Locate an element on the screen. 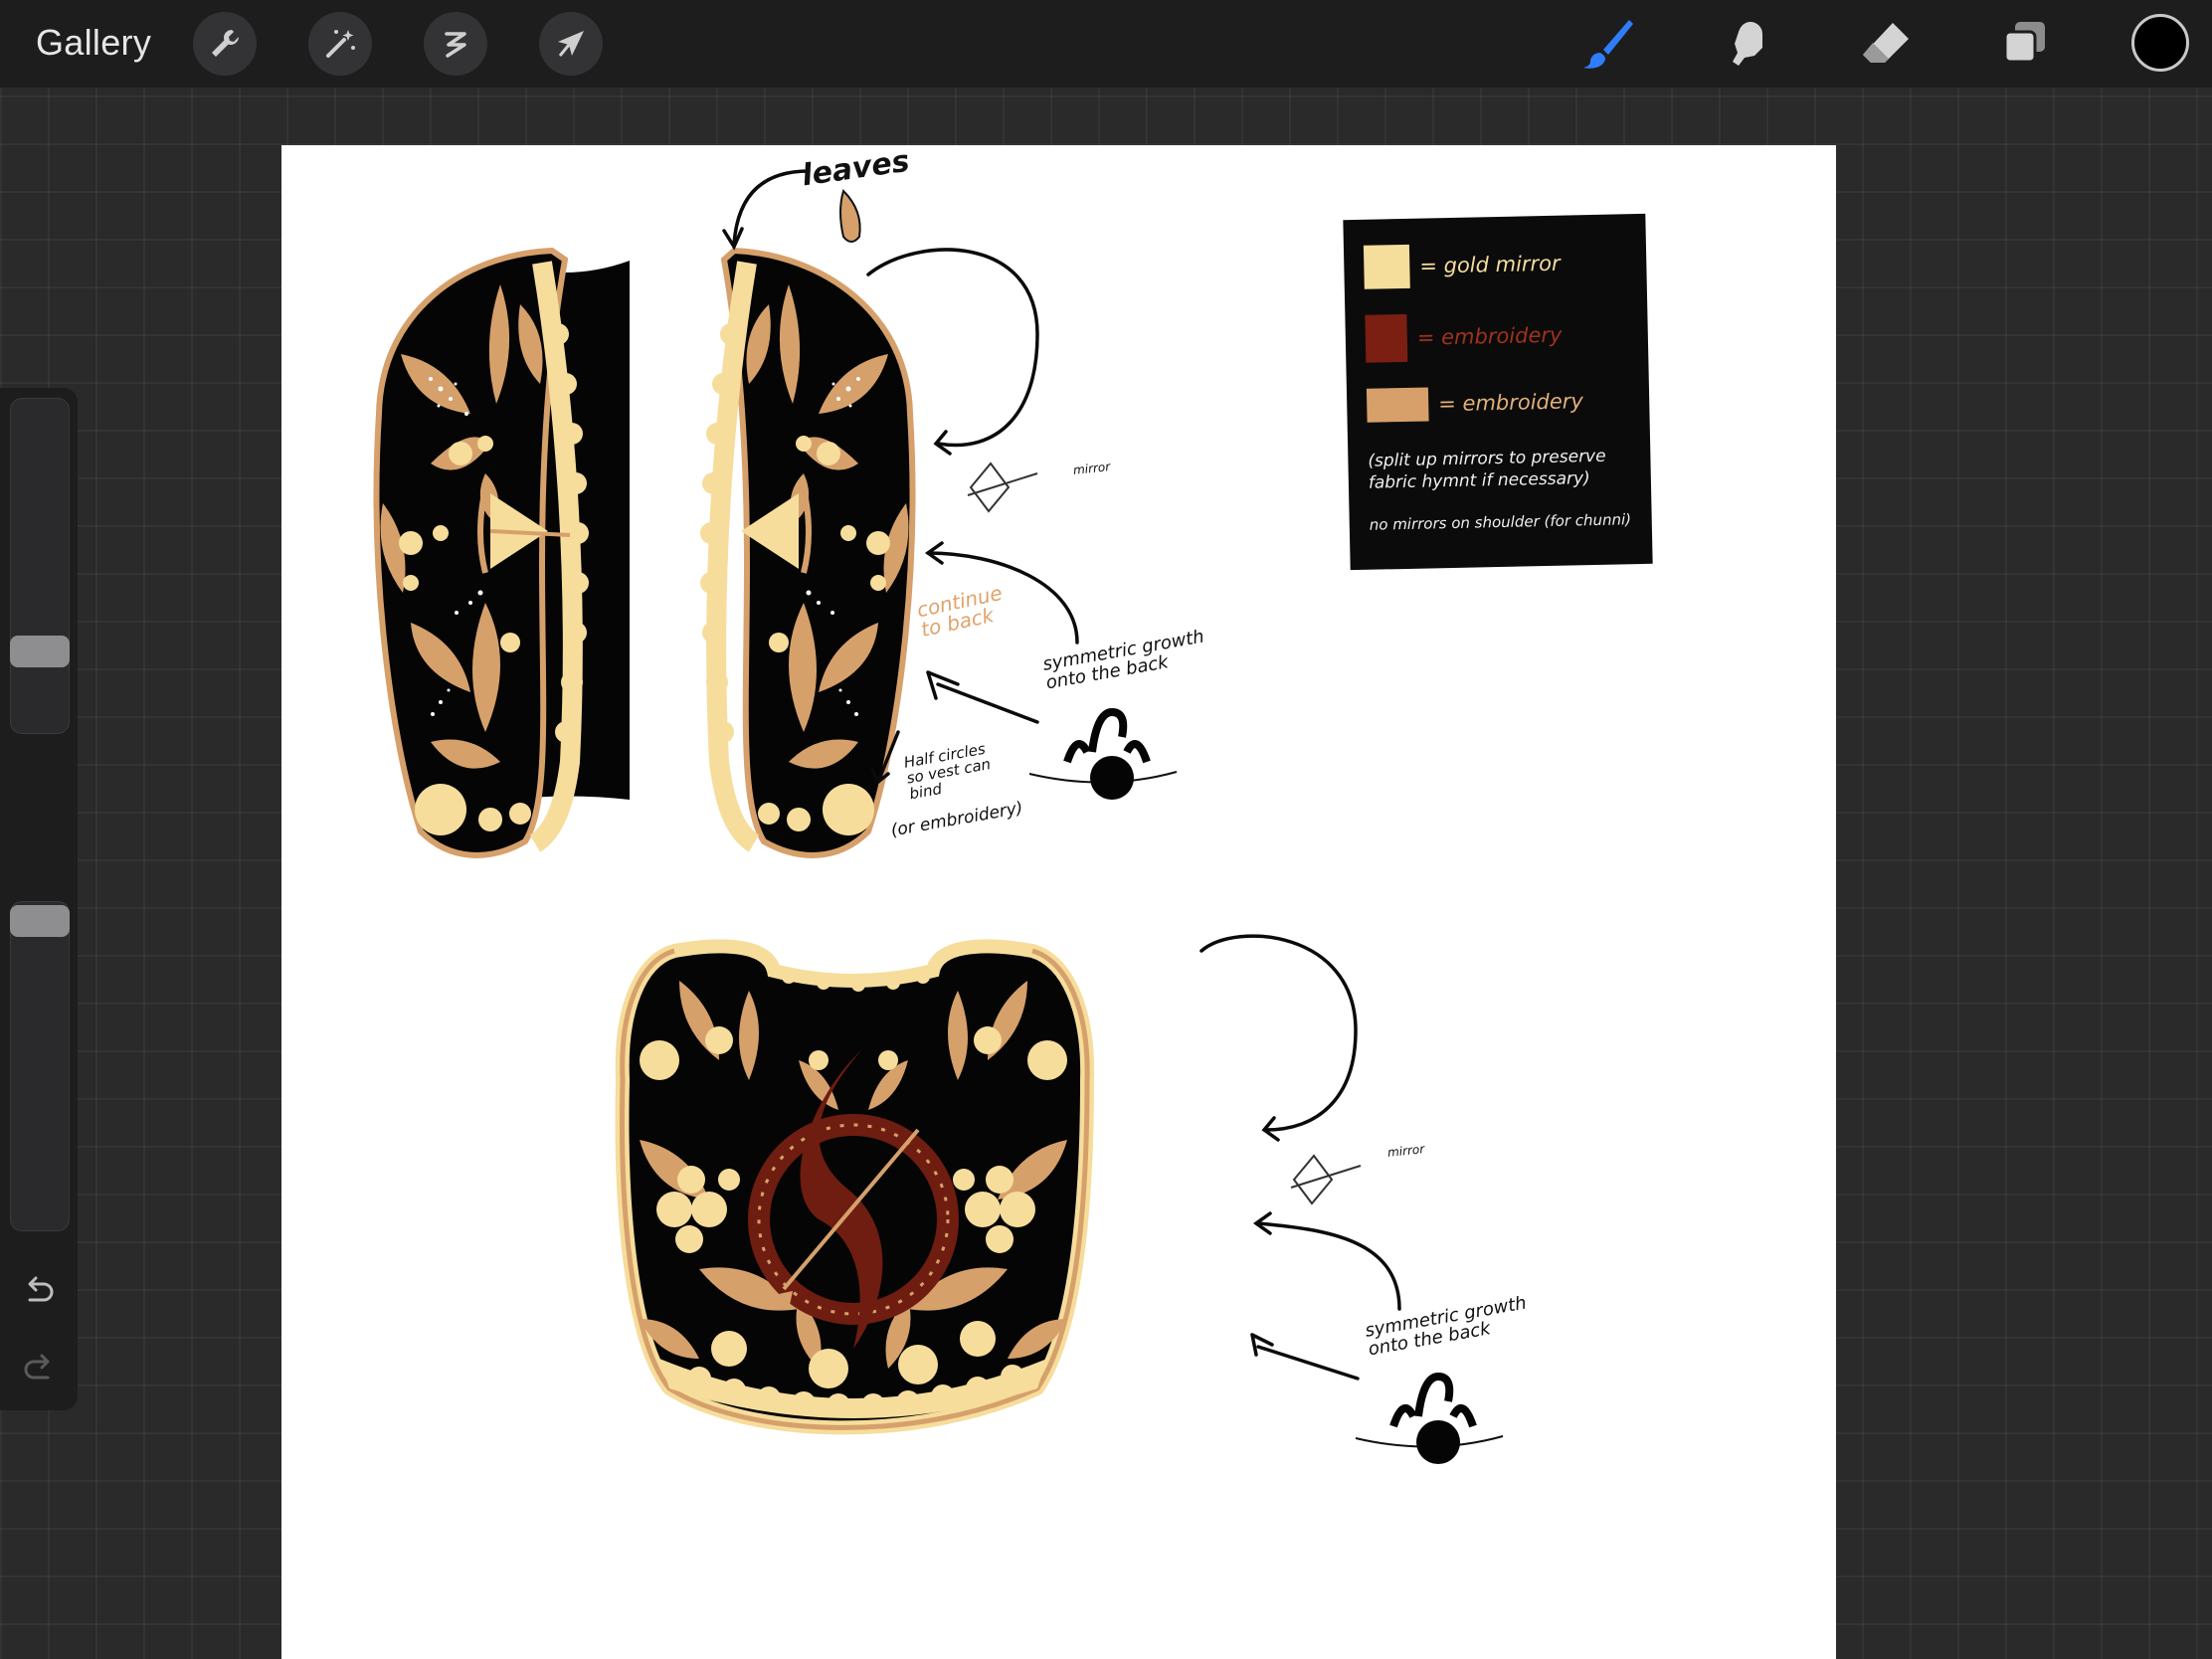  undo-button is located at coordinates (39, 1291).